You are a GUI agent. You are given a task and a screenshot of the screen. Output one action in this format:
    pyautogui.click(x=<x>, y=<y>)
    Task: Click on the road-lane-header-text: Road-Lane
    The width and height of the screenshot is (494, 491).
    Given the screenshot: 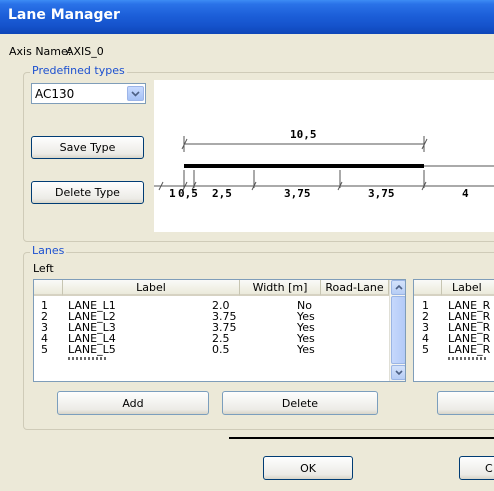 What is the action you would take?
    pyautogui.click(x=354, y=287)
    